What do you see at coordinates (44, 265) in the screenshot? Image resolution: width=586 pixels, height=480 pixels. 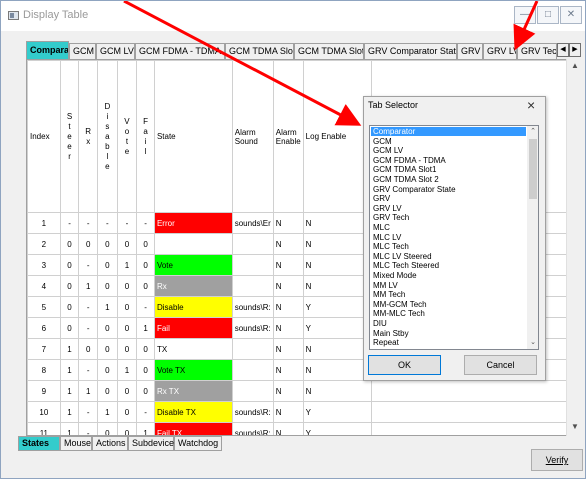 I see `cell-index: 3` at bounding box center [44, 265].